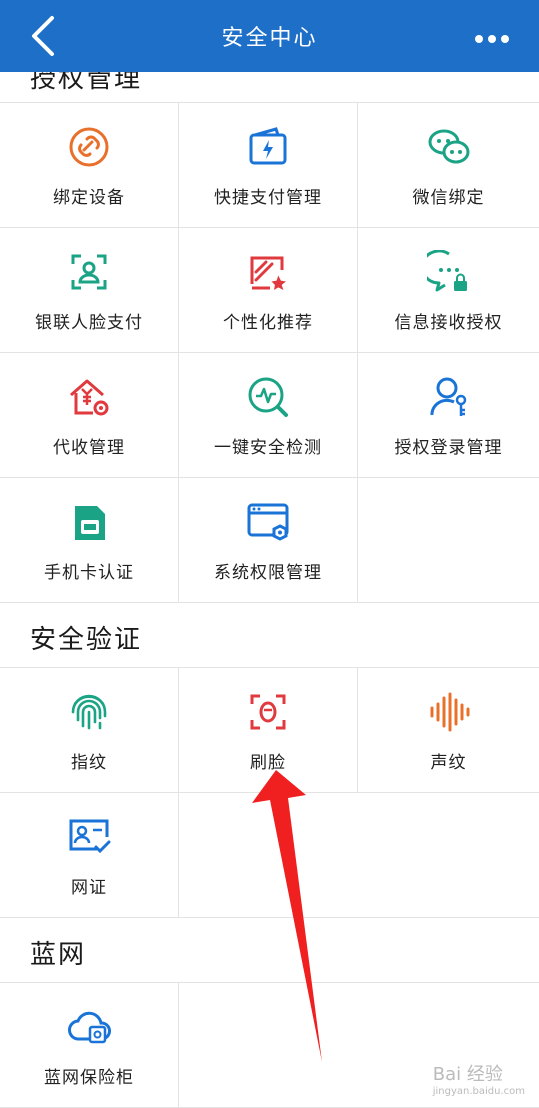 This screenshot has width=539, height=1108. What do you see at coordinates (89, 1045) in the screenshot?
I see `safe-box-button: 蓝网保险柜` at bounding box center [89, 1045].